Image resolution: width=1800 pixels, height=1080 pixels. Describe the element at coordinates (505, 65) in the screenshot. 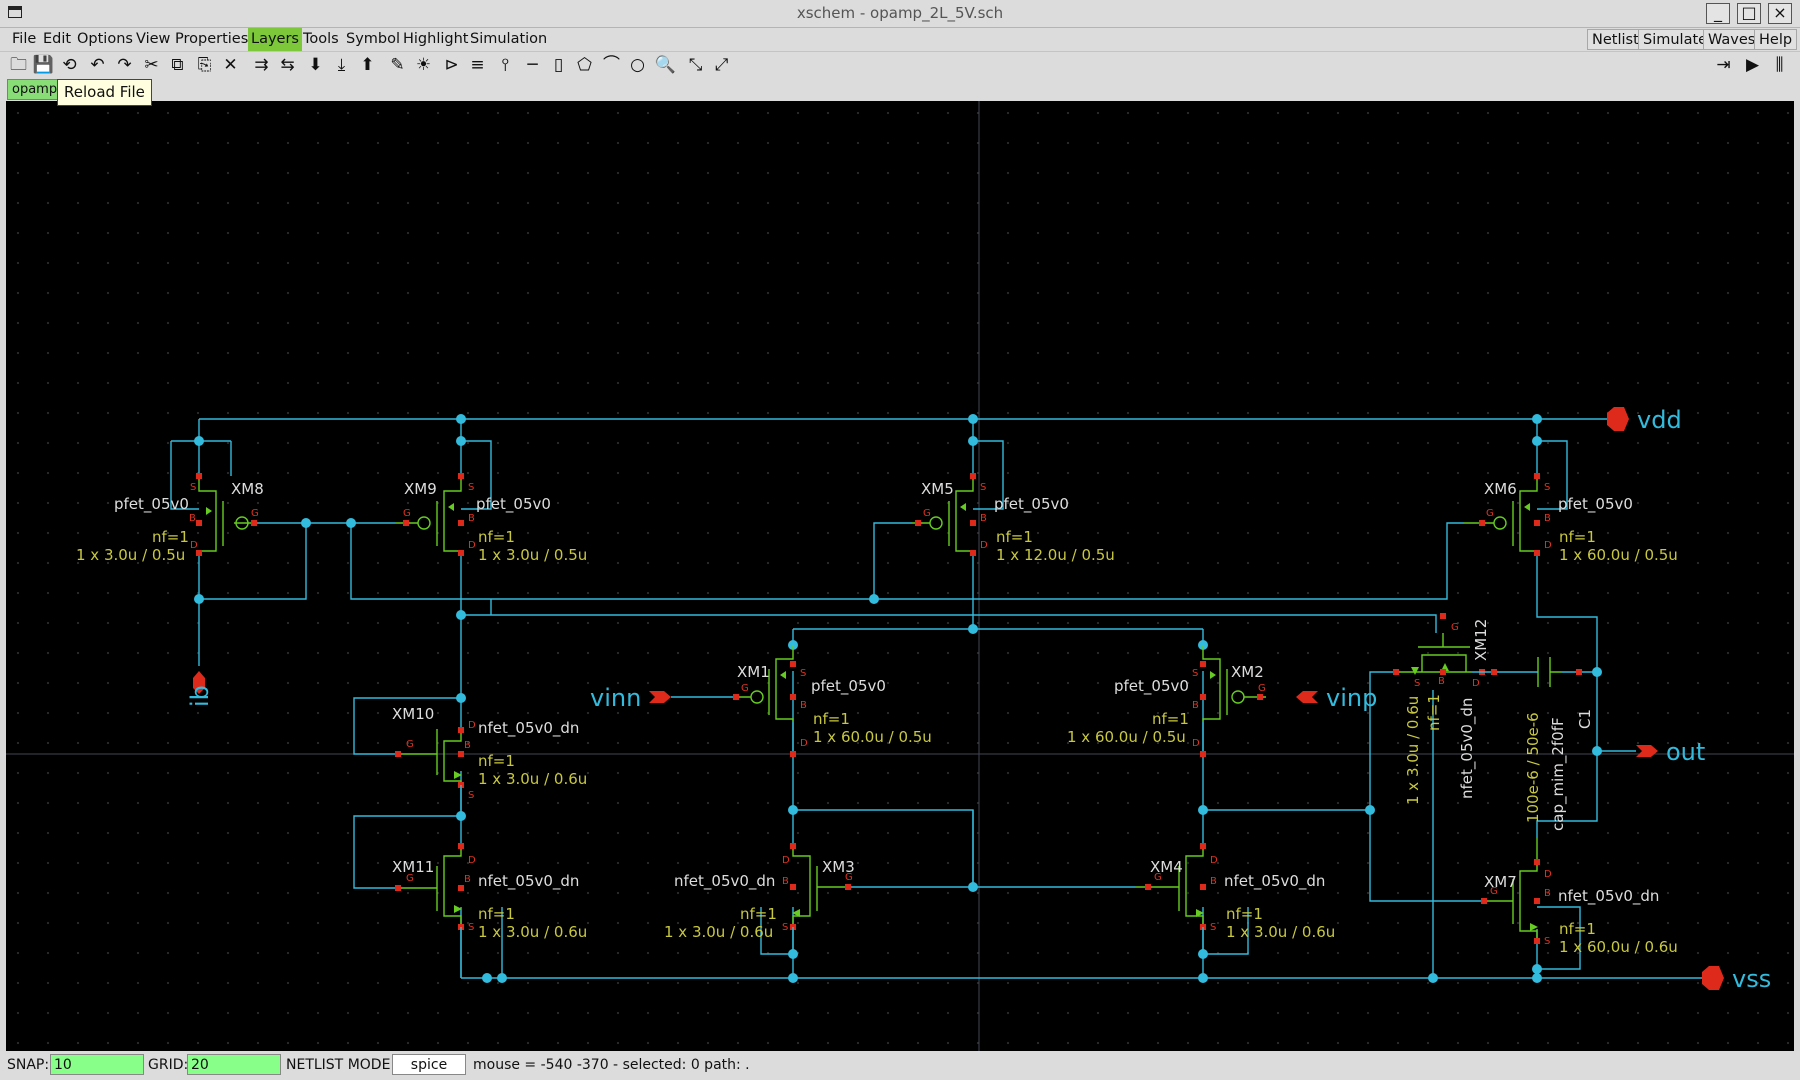

I see `insert-pin-icon: ⫯` at that location.